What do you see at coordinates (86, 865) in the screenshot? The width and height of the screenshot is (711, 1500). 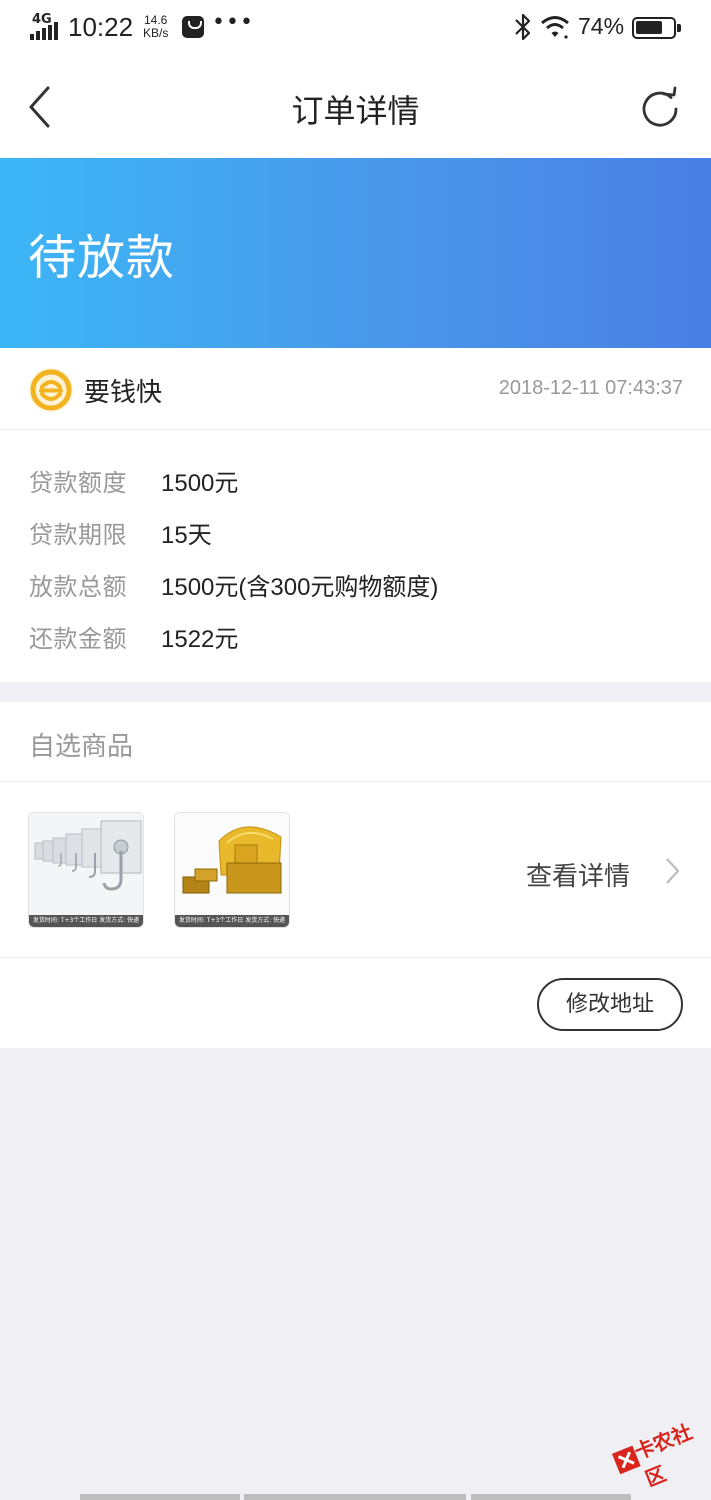 I see `wall-hooks-image` at bounding box center [86, 865].